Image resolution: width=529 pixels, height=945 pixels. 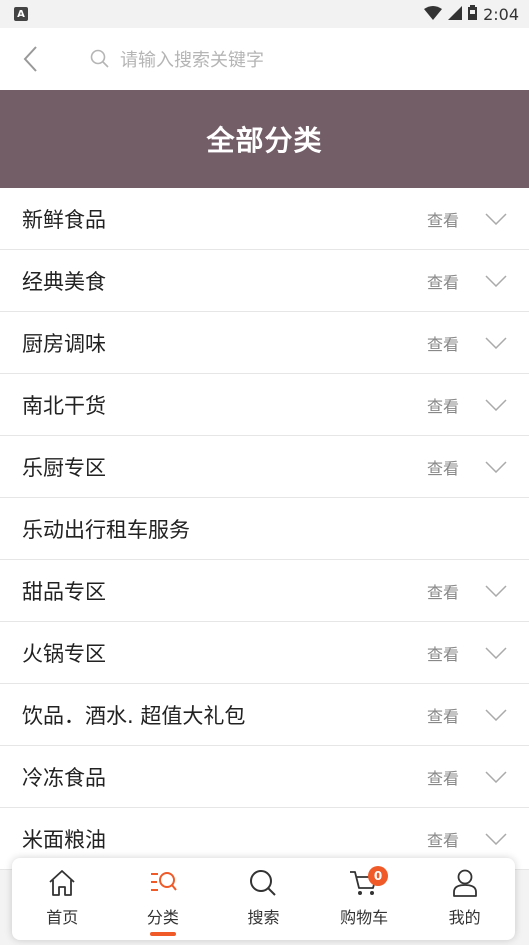 I want to click on category-label: 米面粮油, so click(x=64, y=839).